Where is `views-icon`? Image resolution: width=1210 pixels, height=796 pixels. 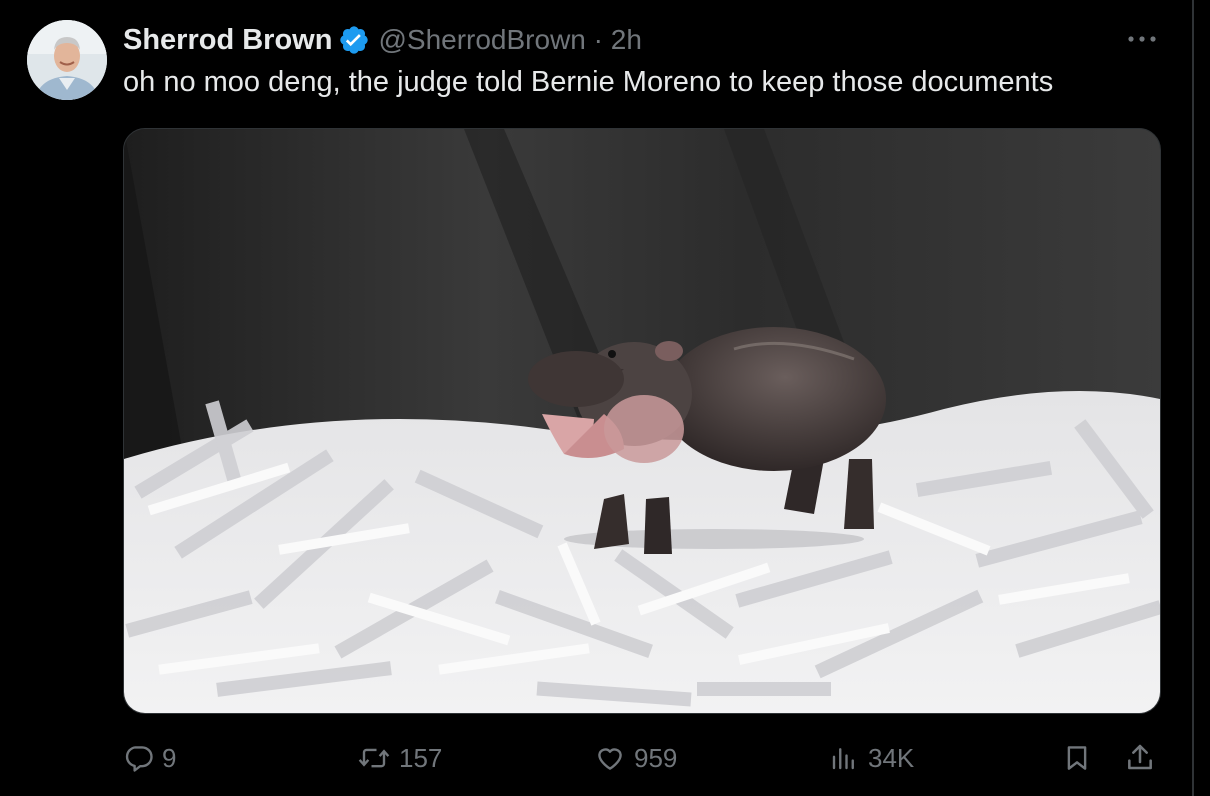
views-icon is located at coordinates (844, 758).